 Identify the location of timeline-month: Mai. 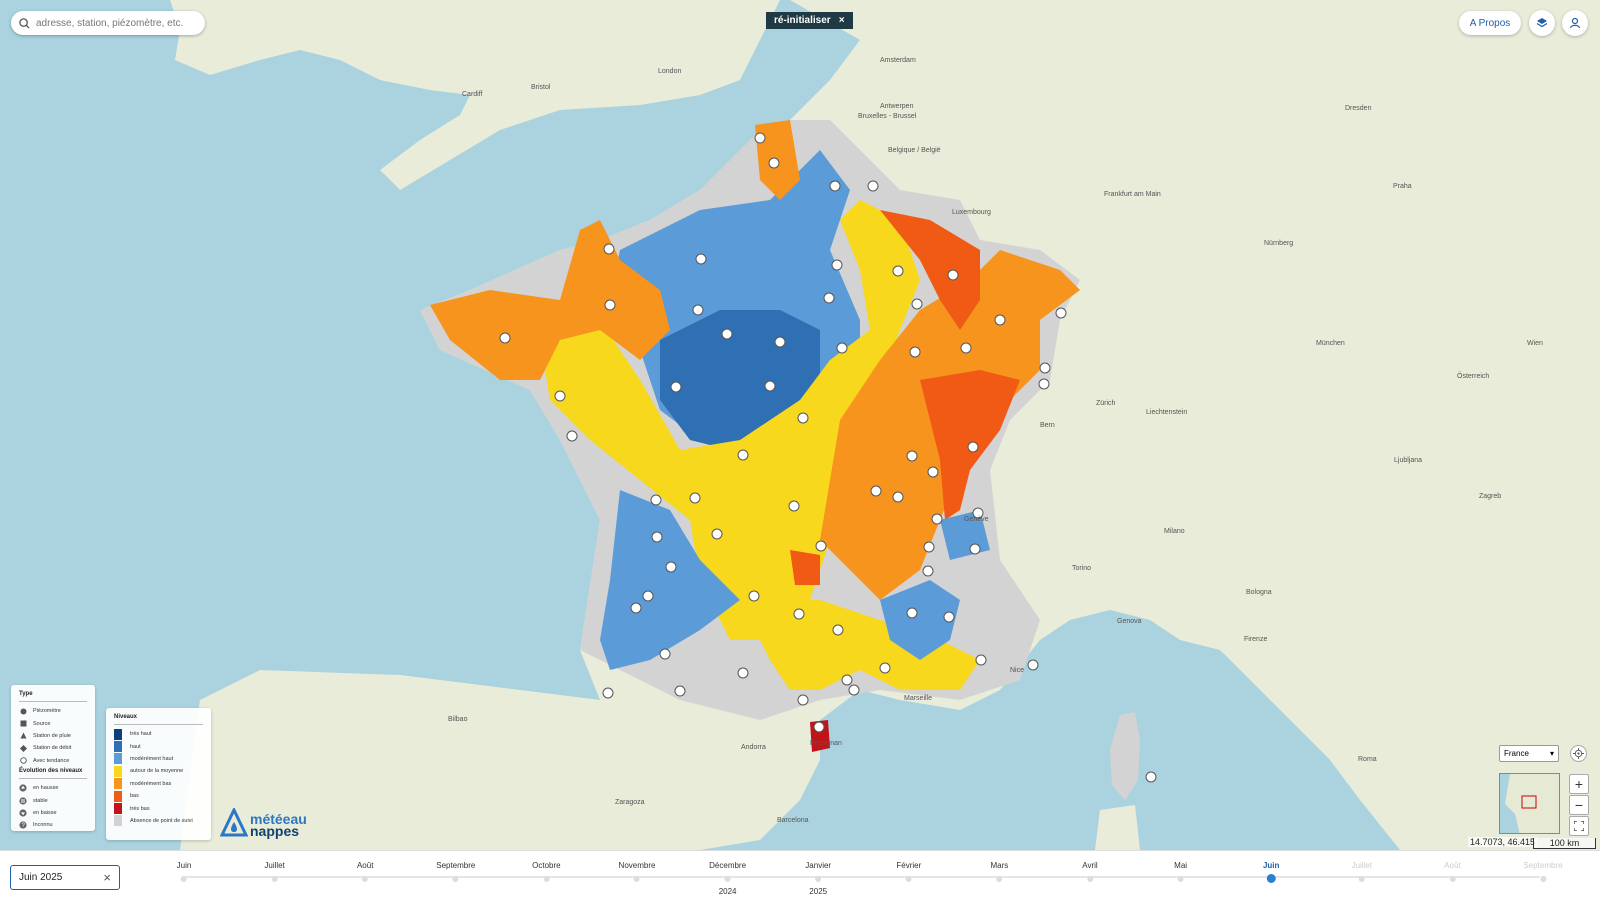
(1180, 866).